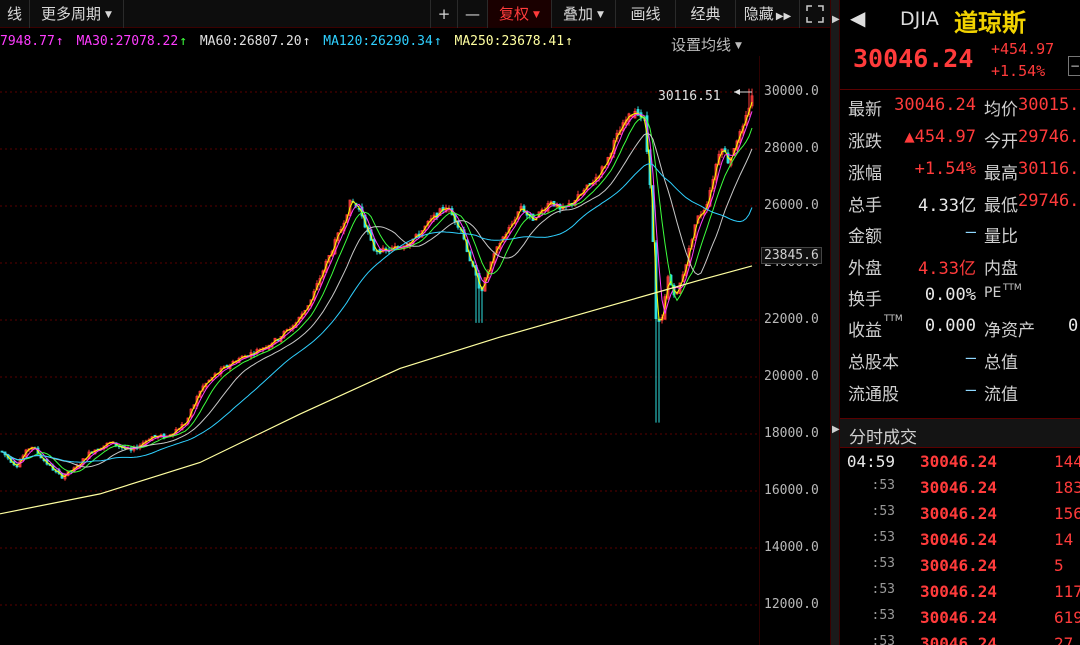 The image size is (1080, 645). I want to click on zoom-in-button: +, so click(444, 14).